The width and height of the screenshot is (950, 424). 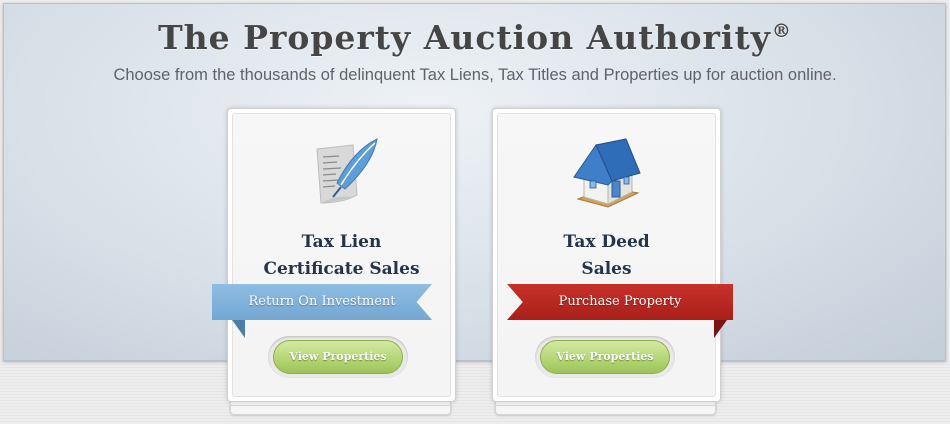 What do you see at coordinates (607, 175) in the screenshot?
I see `house-icon` at bounding box center [607, 175].